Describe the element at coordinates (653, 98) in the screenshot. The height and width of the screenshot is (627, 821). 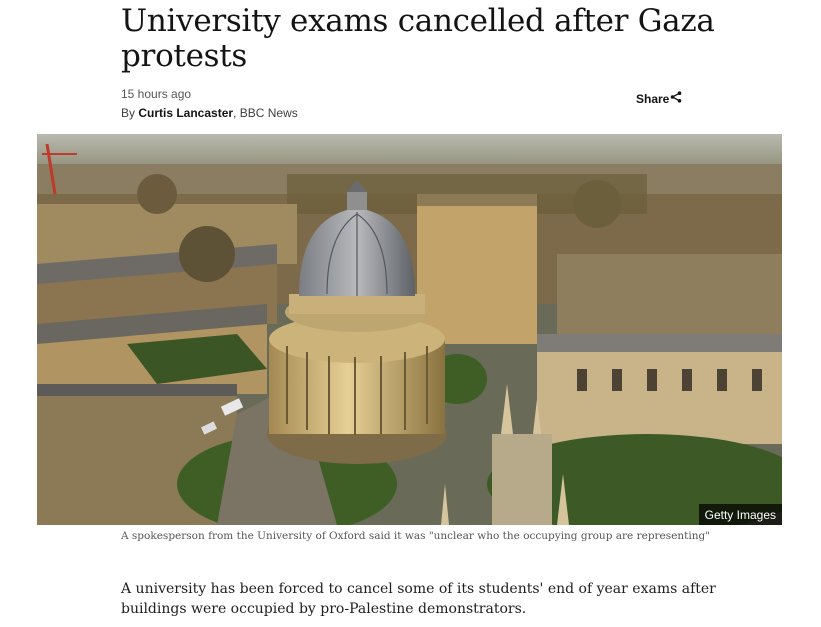
I see `share-label: Share` at that location.